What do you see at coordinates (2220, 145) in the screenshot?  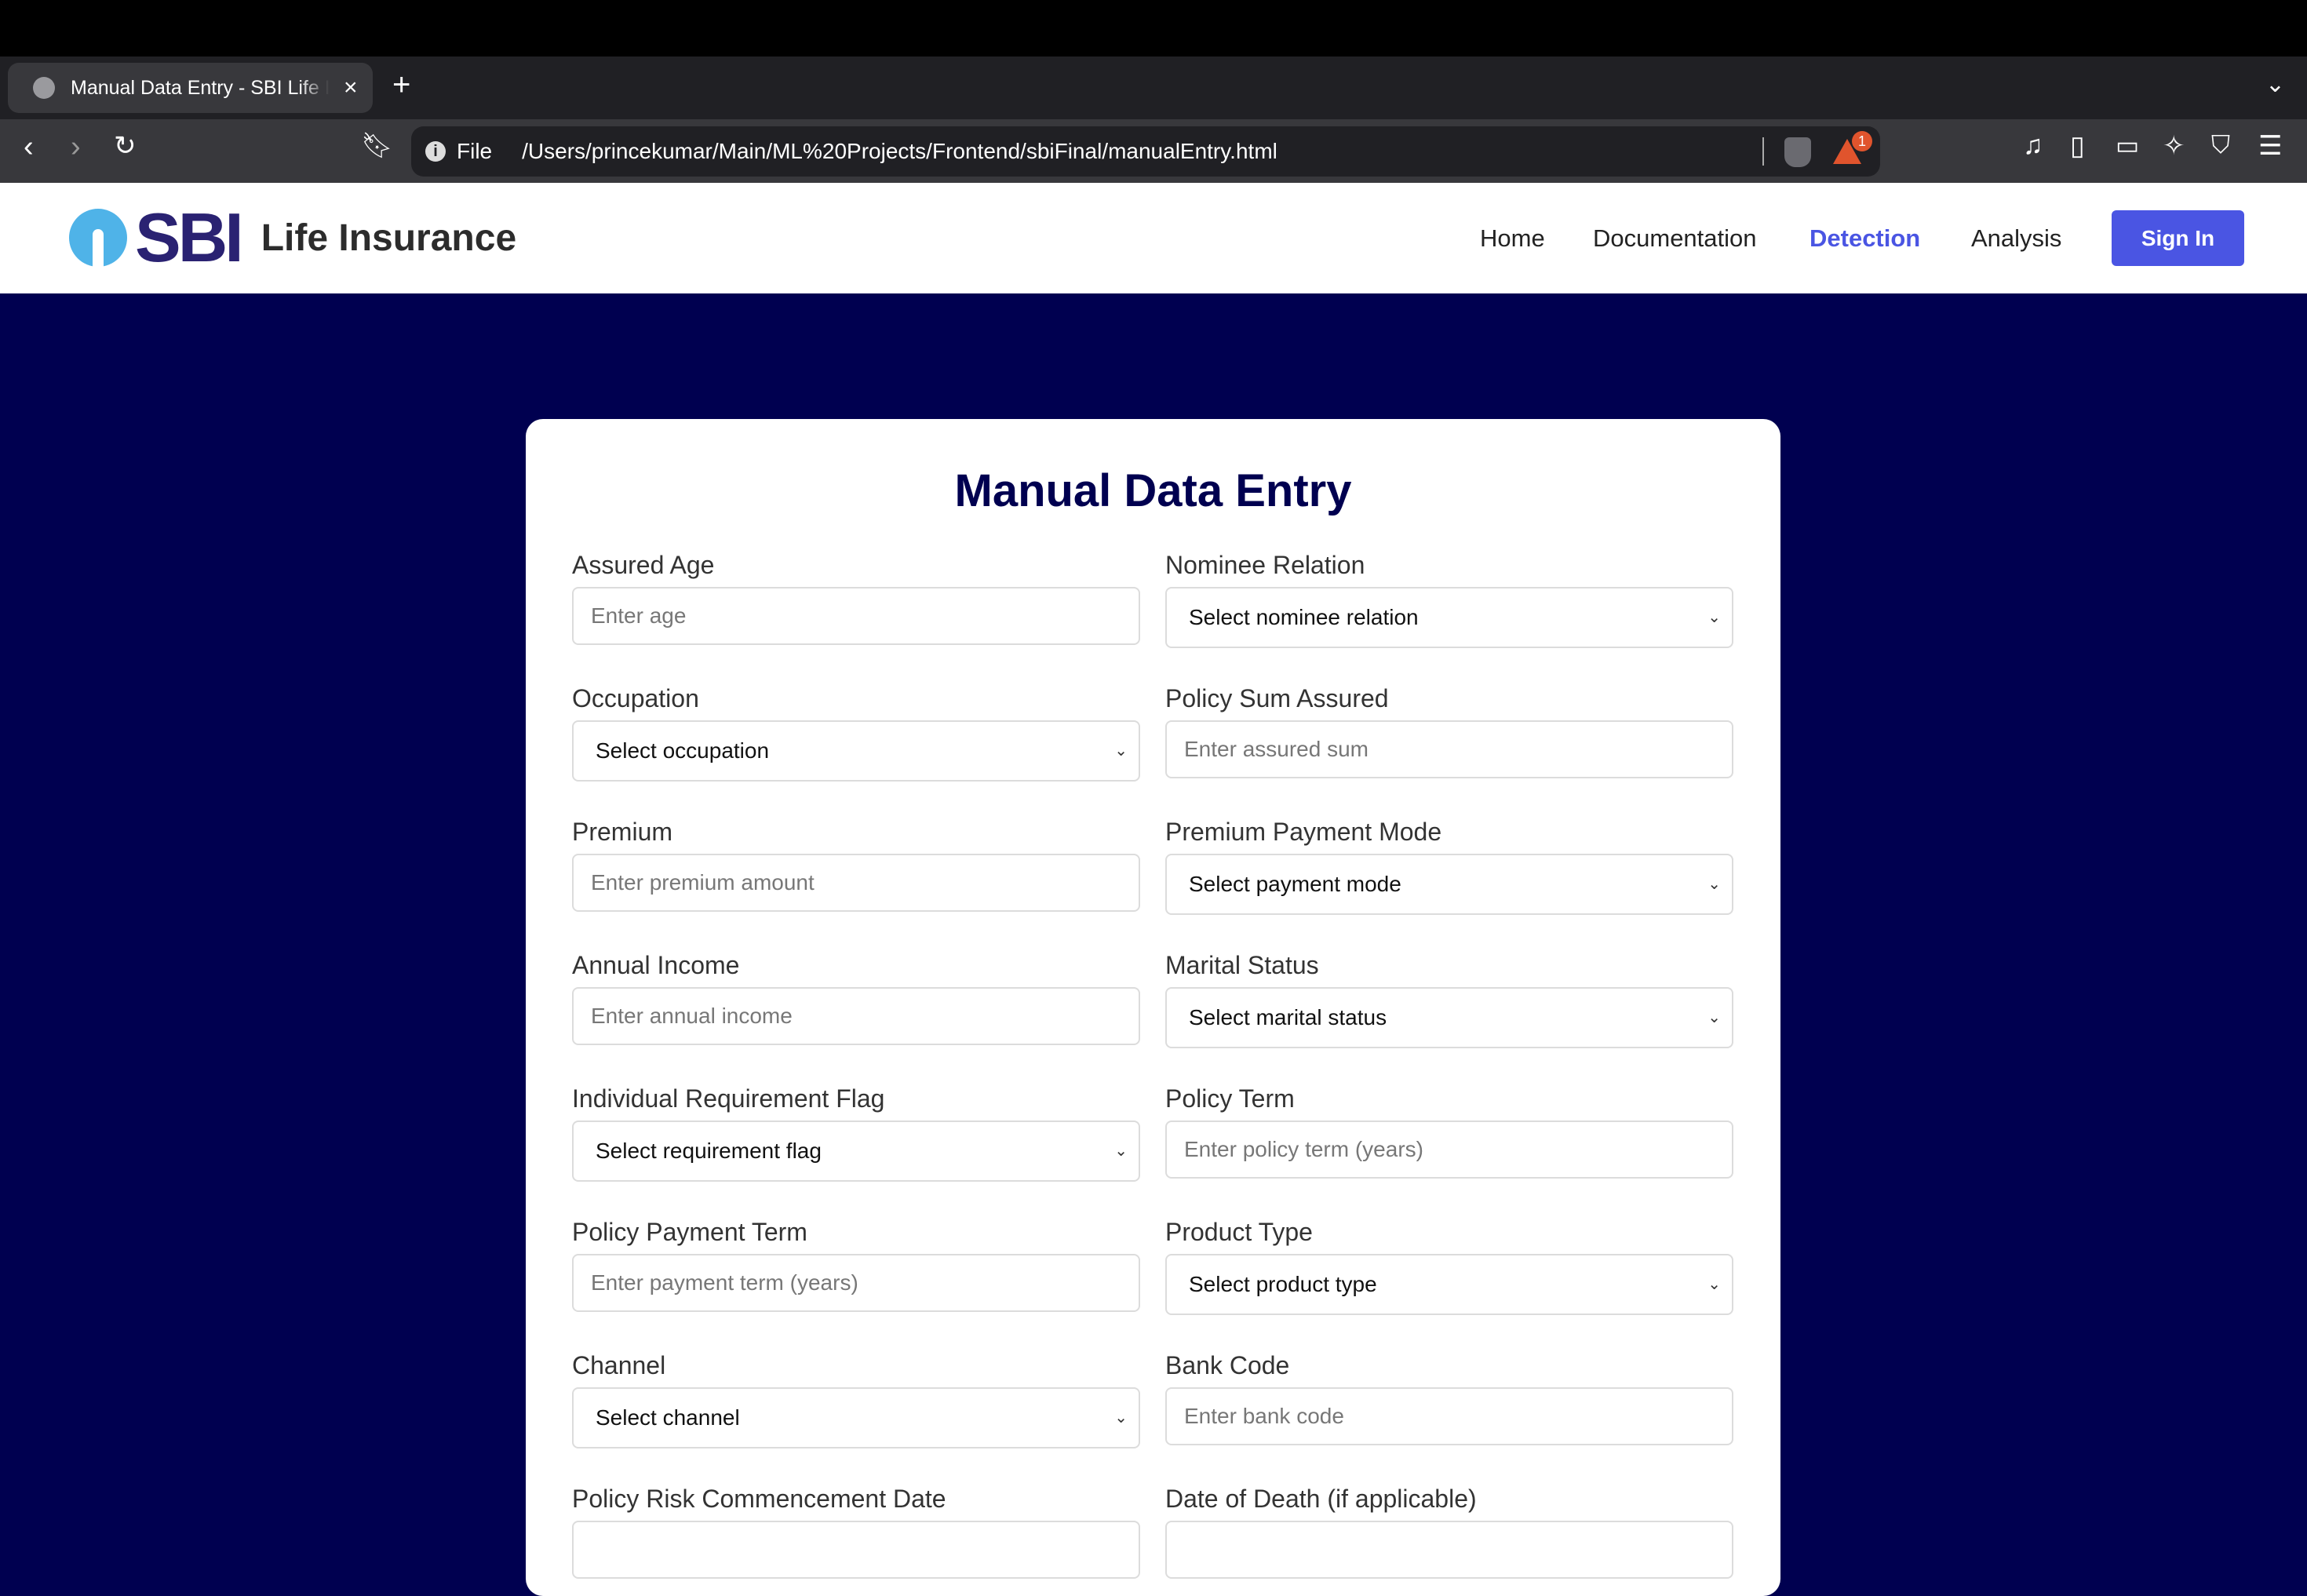 I see `vpn-shield-icon: ⛉` at bounding box center [2220, 145].